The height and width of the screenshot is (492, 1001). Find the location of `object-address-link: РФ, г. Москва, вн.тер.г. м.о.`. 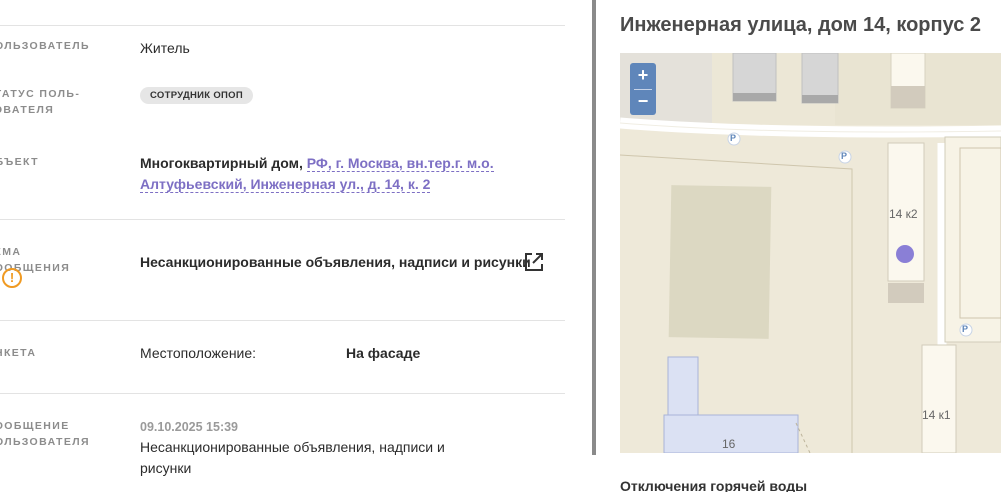

object-address-link: РФ, г. Москва, вн.тер.г. м.о. is located at coordinates (400, 163).